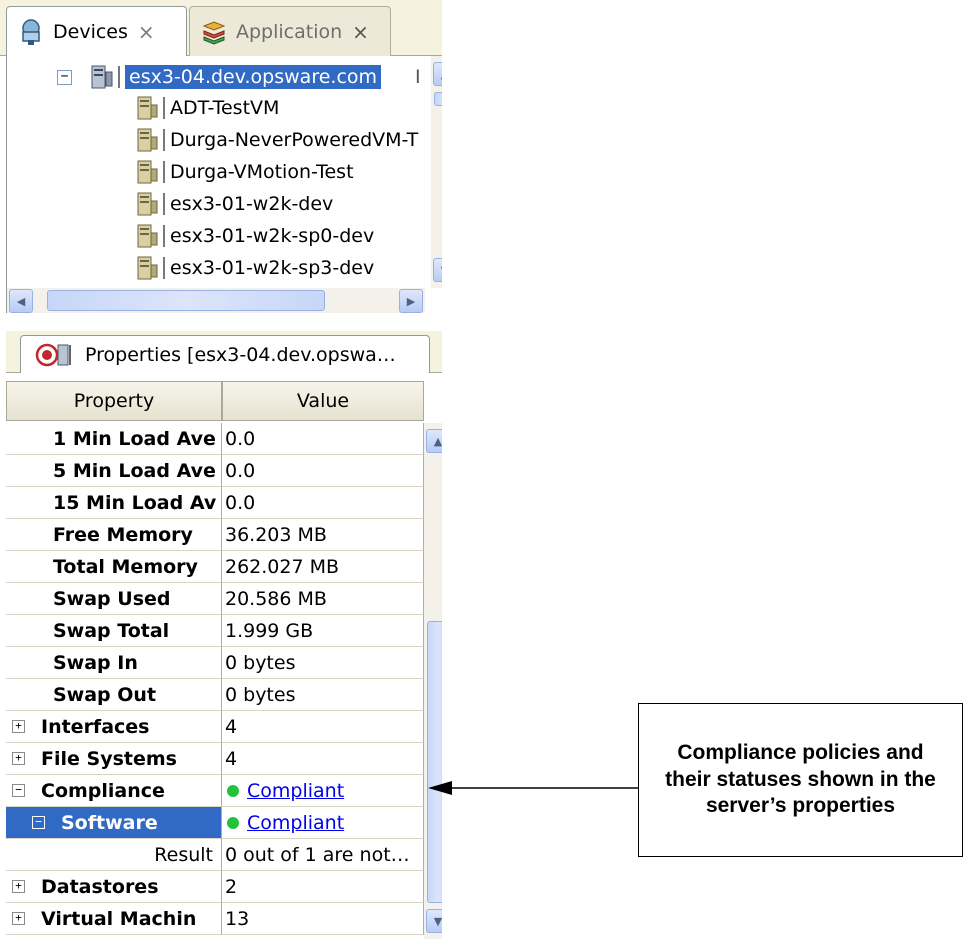  I want to click on table-row: Swap Used 20.586 MB, so click(215, 599).